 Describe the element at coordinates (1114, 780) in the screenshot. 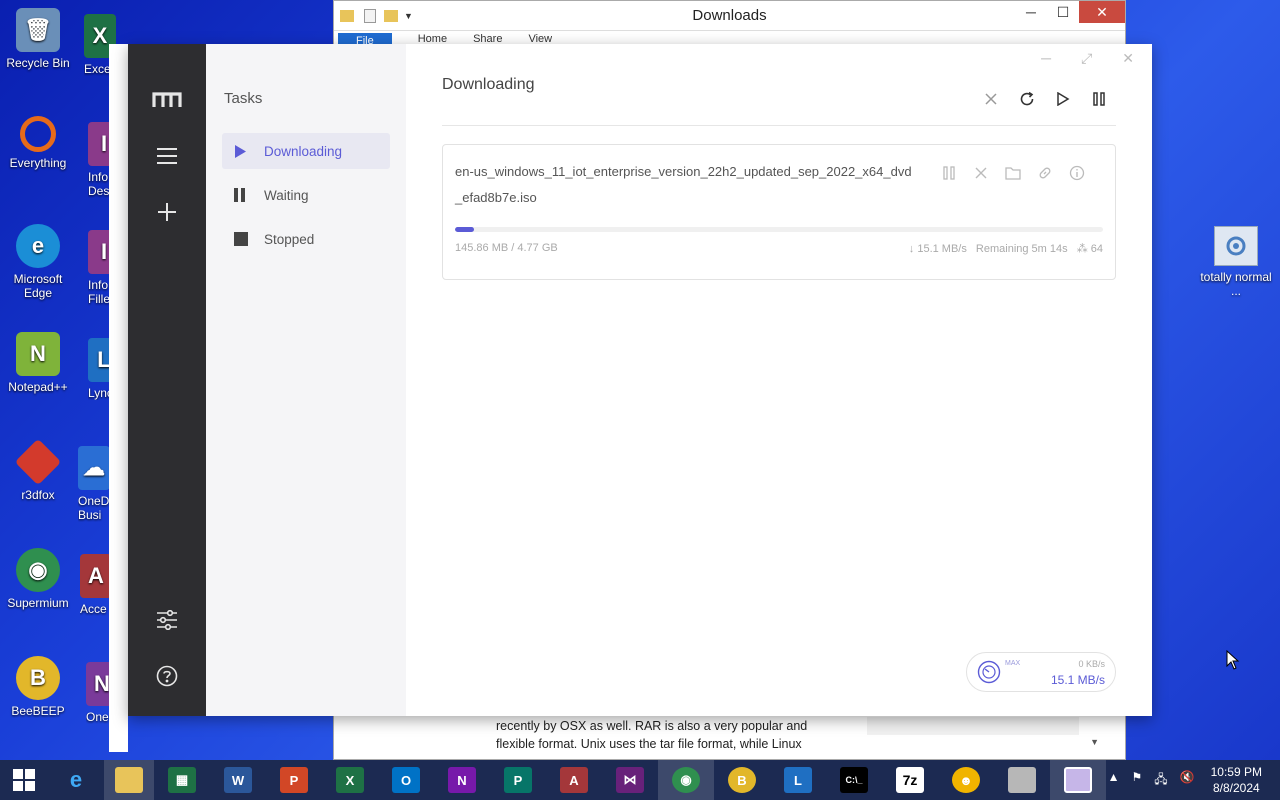

I see `chevron-up-icon: ▲` at that location.